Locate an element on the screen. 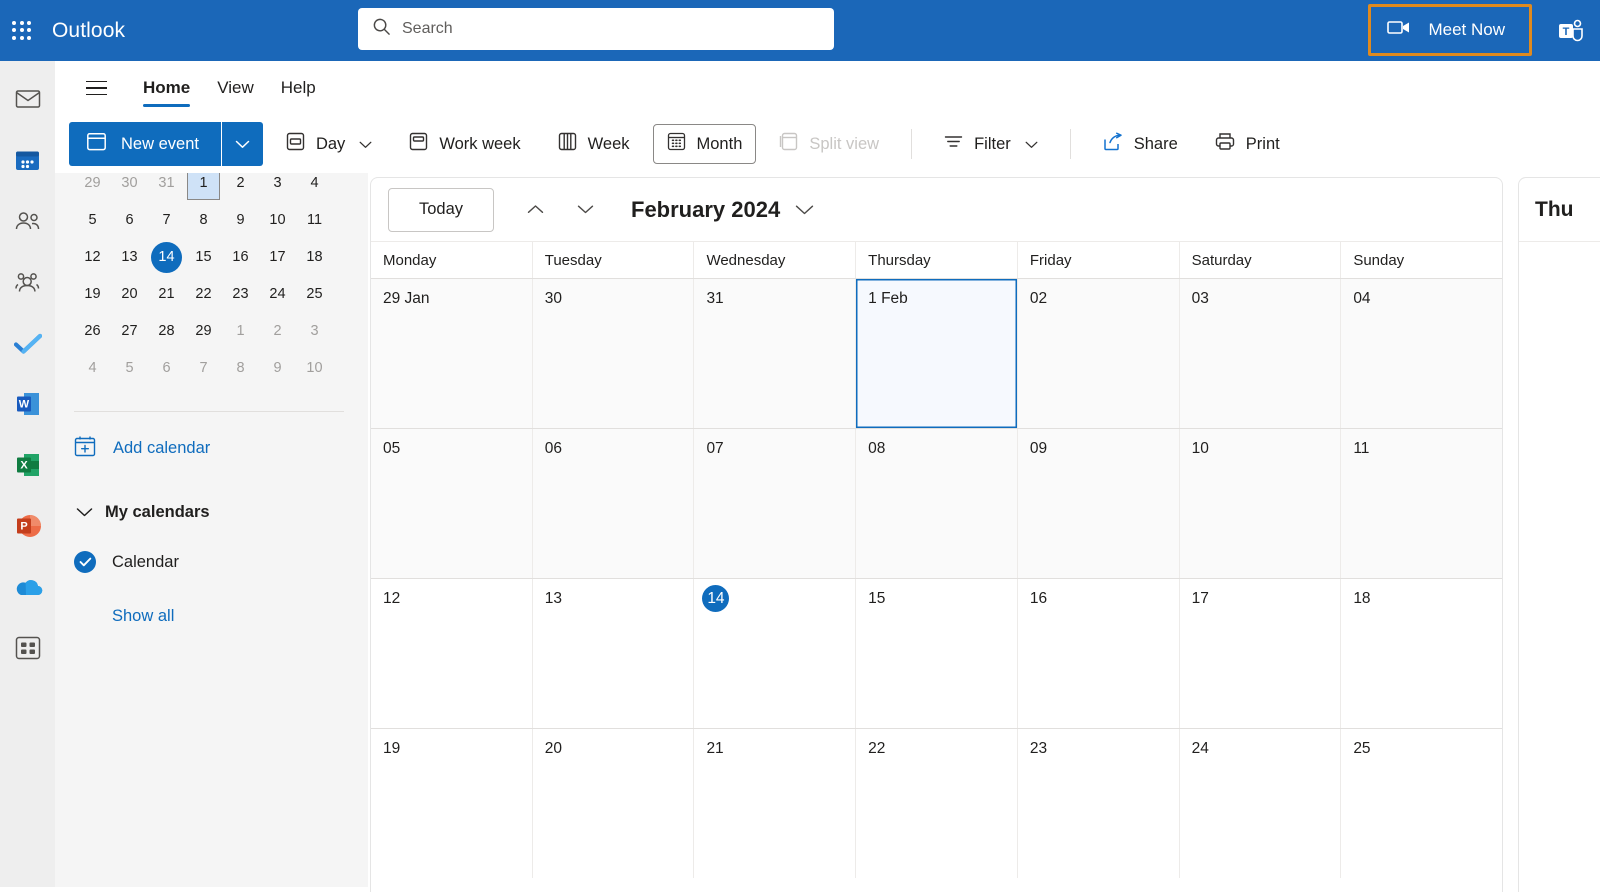  mini-calendar-day: 2 is located at coordinates (277, 331).